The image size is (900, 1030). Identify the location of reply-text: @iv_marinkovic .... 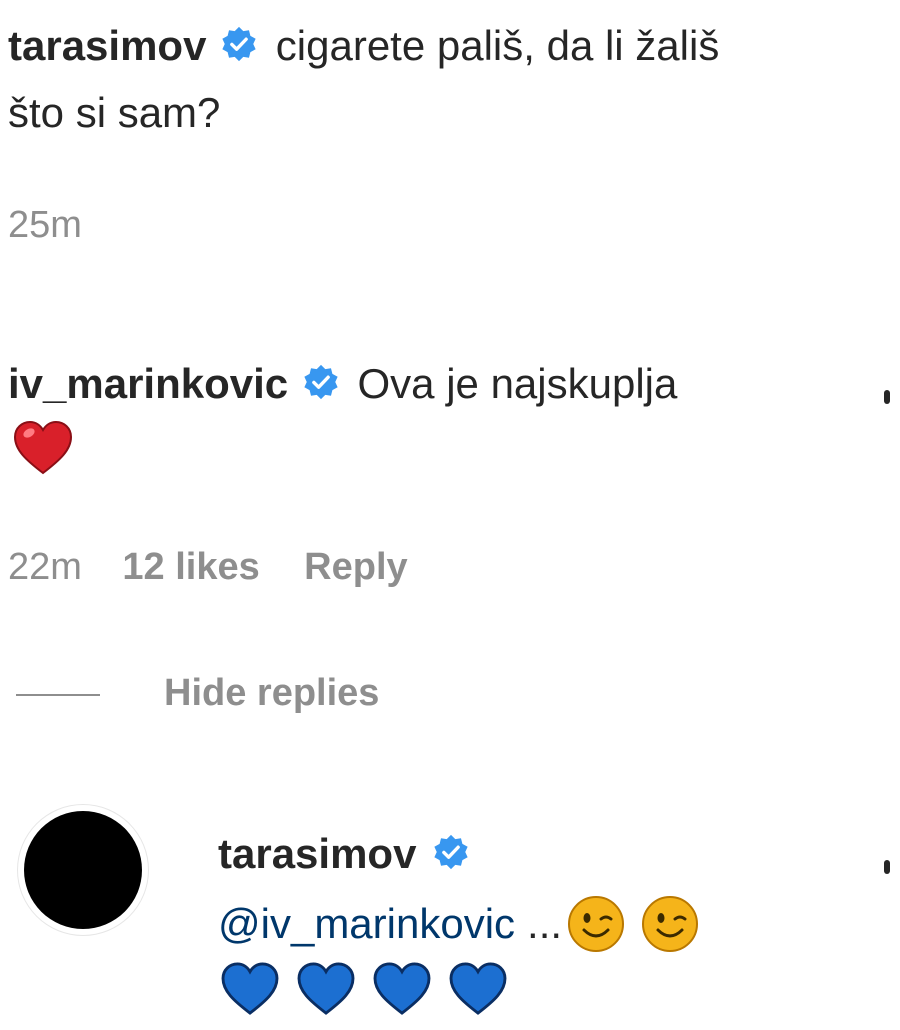
(459, 924).